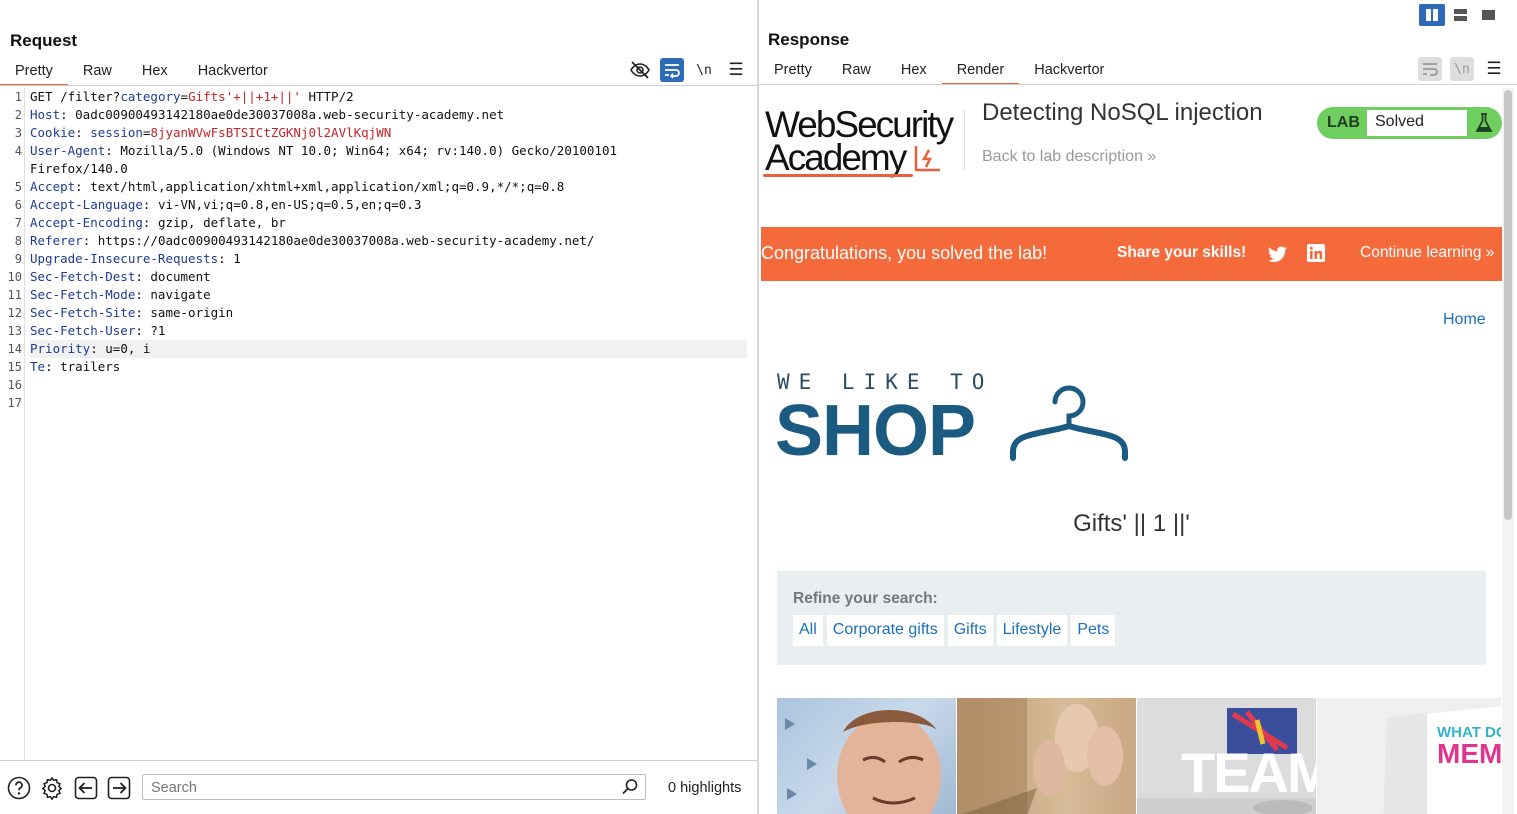 Image resolution: width=1517 pixels, height=814 pixels. What do you see at coordinates (388, 277) in the screenshot?
I see `code-text: Sec-Fetch-Dest: document` at bounding box center [388, 277].